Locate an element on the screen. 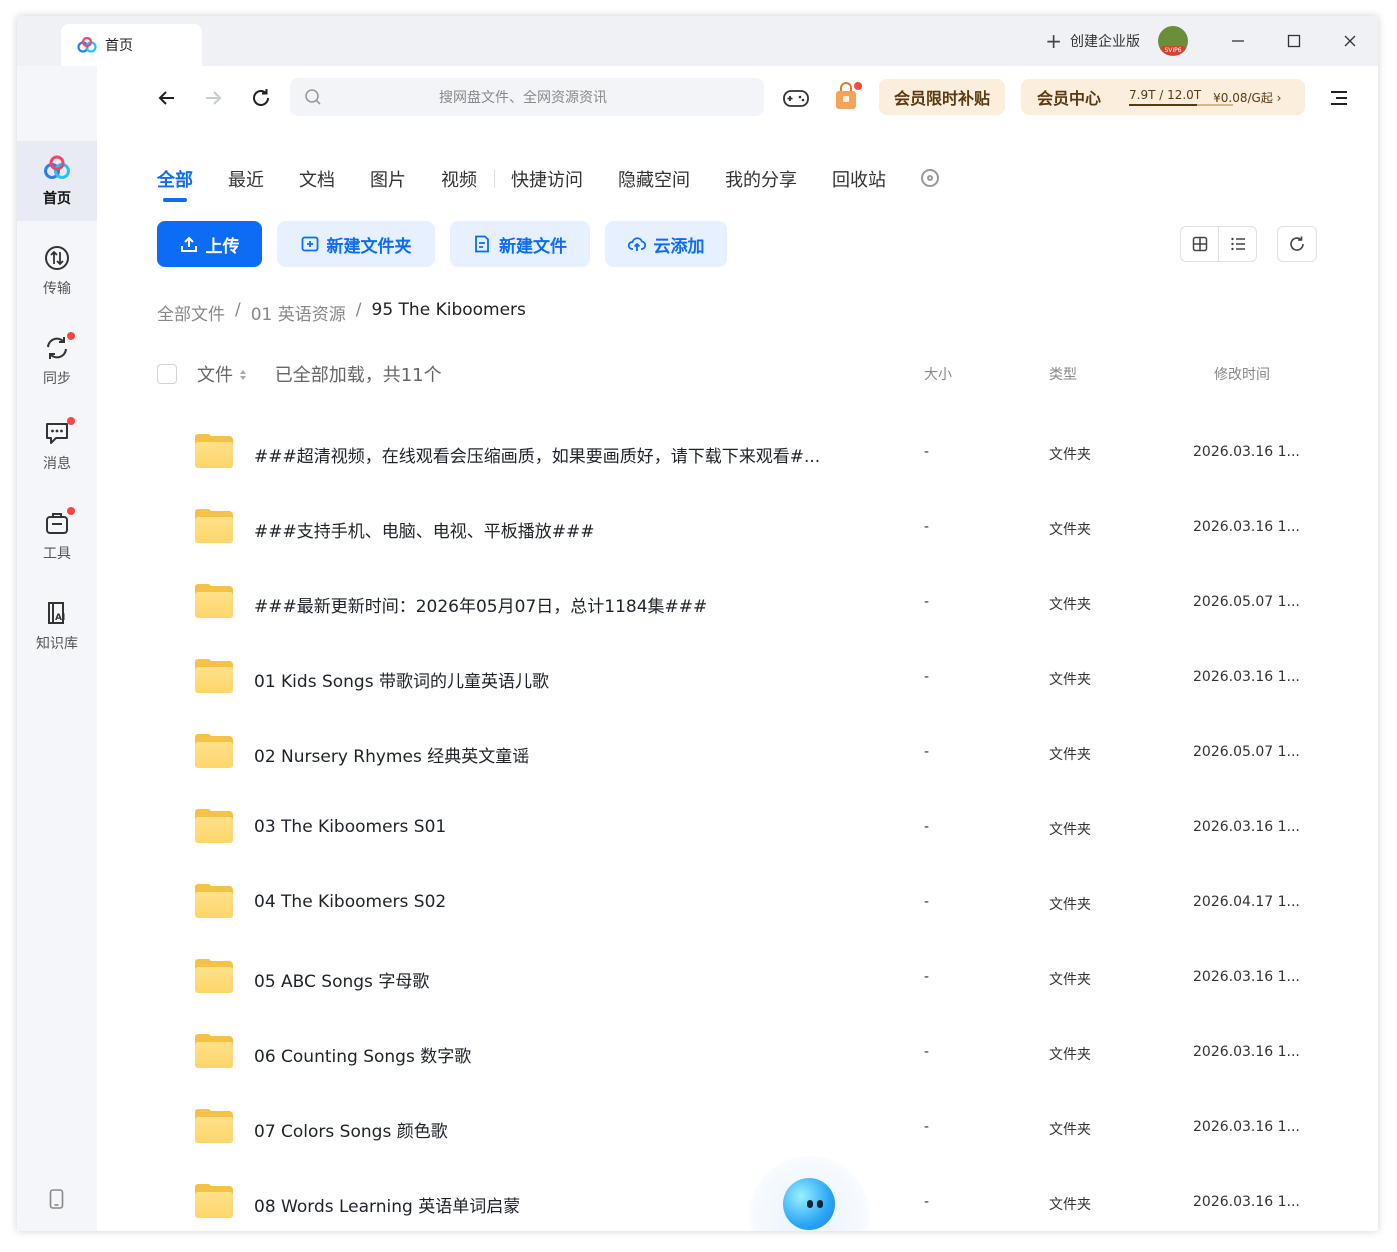 Image resolution: width=1397 pixels, height=1252 pixels. toolbox-icon-wrap is located at coordinates (59, 522).